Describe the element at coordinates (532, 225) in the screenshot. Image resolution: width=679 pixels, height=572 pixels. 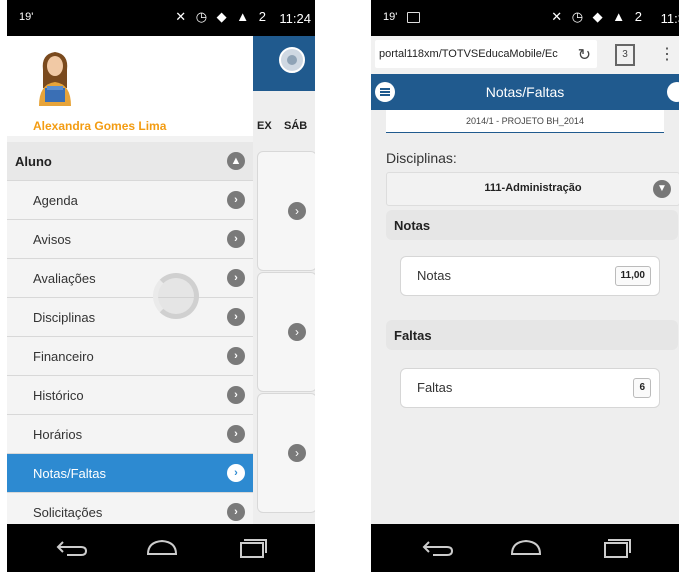
I see `notas-section-header: Notas` at that location.